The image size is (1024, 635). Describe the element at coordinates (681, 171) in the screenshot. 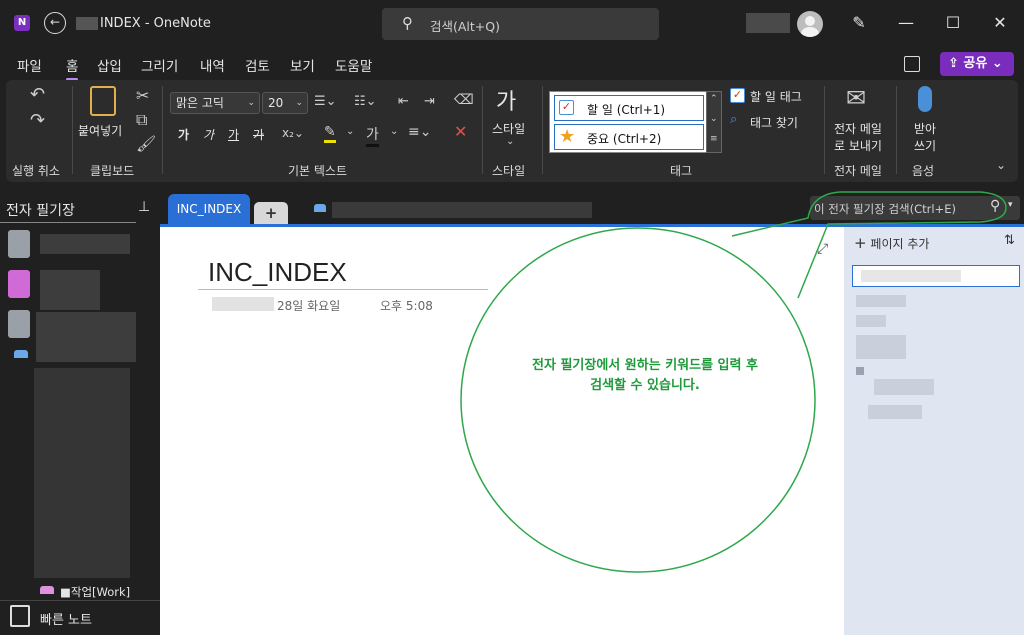

I see `tags-group-label: 태그` at that location.